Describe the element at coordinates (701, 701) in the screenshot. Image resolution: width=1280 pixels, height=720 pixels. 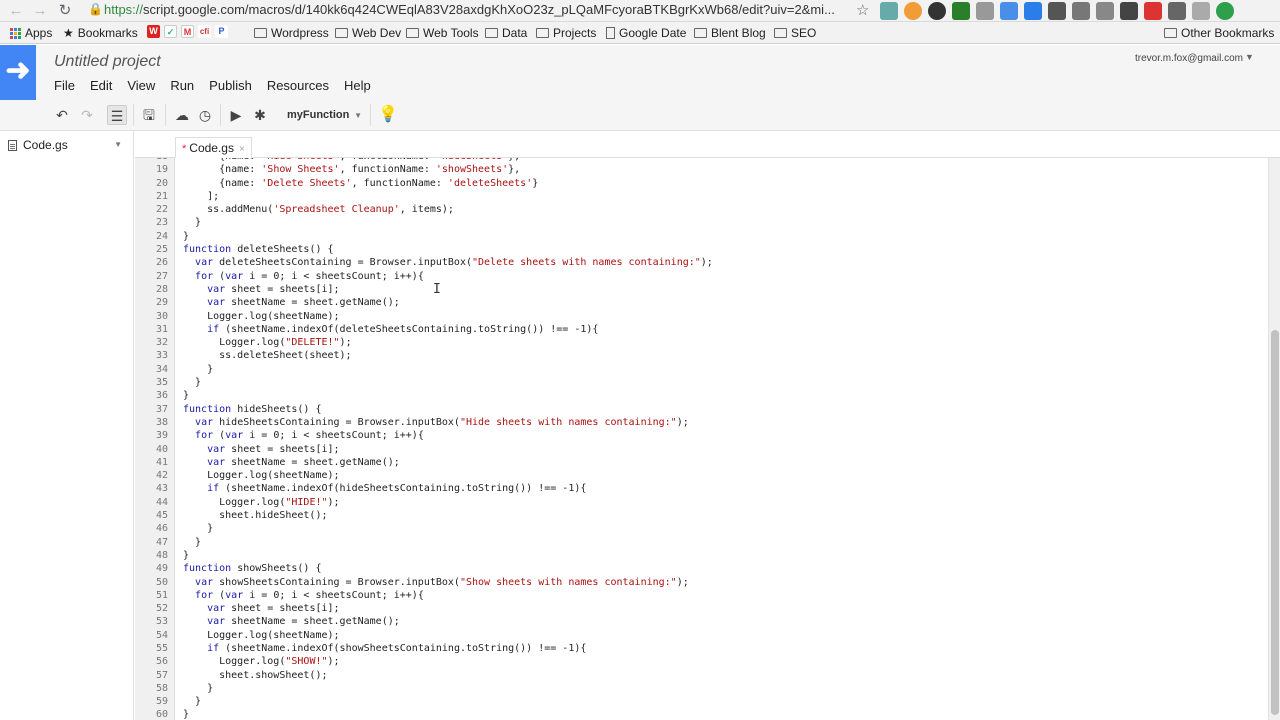
I see `code-line: 59 }` at that location.